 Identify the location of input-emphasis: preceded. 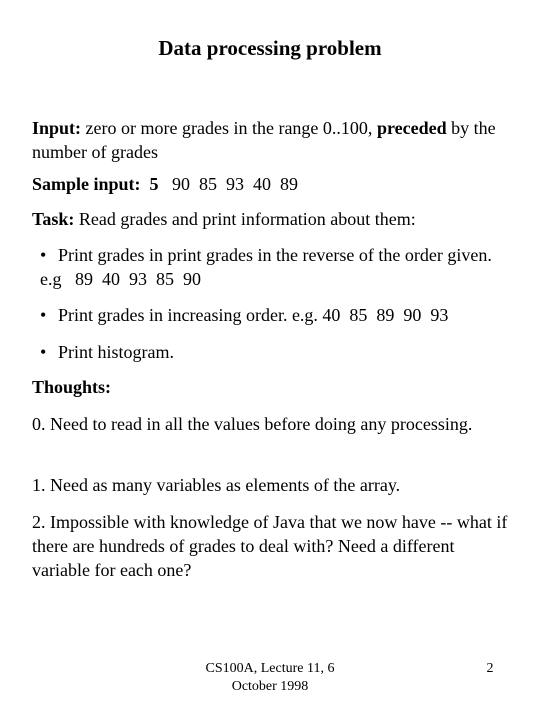
(411, 128).